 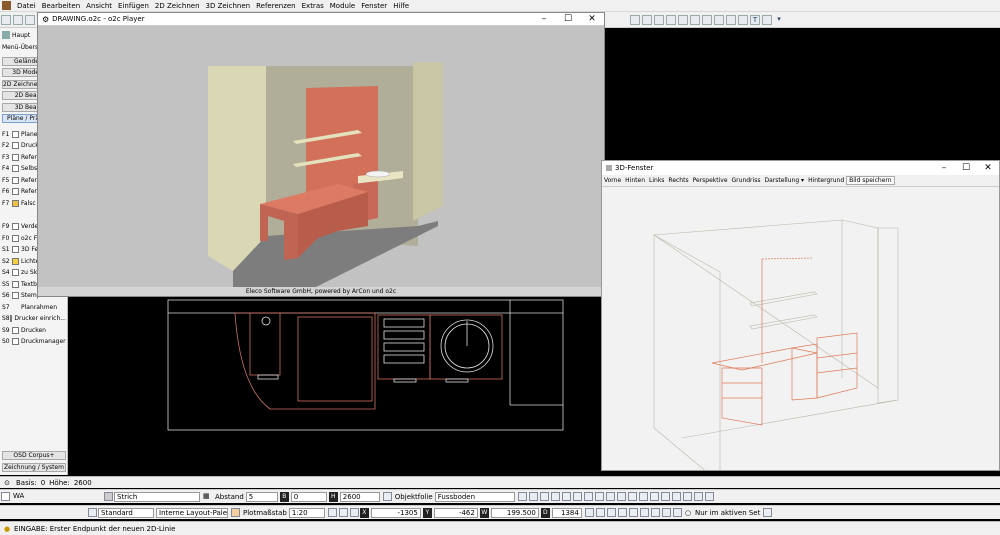 I want to click on measure-icon, so click(x=610, y=496).